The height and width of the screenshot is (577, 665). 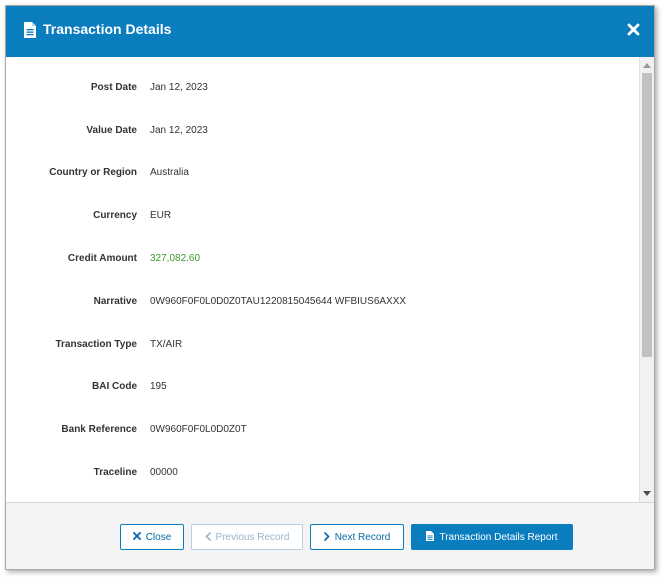 I want to click on transaction-details-report-button: Transaction Details Report, so click(x=492, y=537).